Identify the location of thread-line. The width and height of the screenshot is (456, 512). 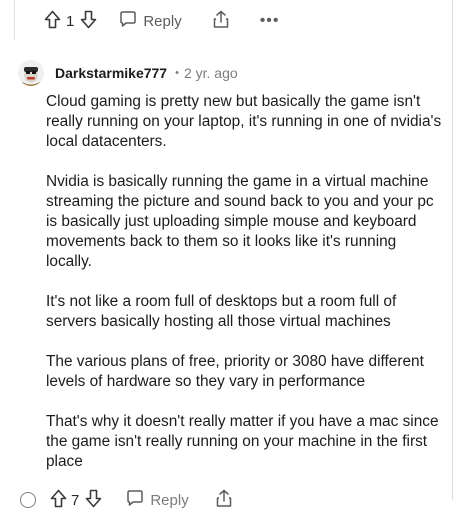
(14, 20).